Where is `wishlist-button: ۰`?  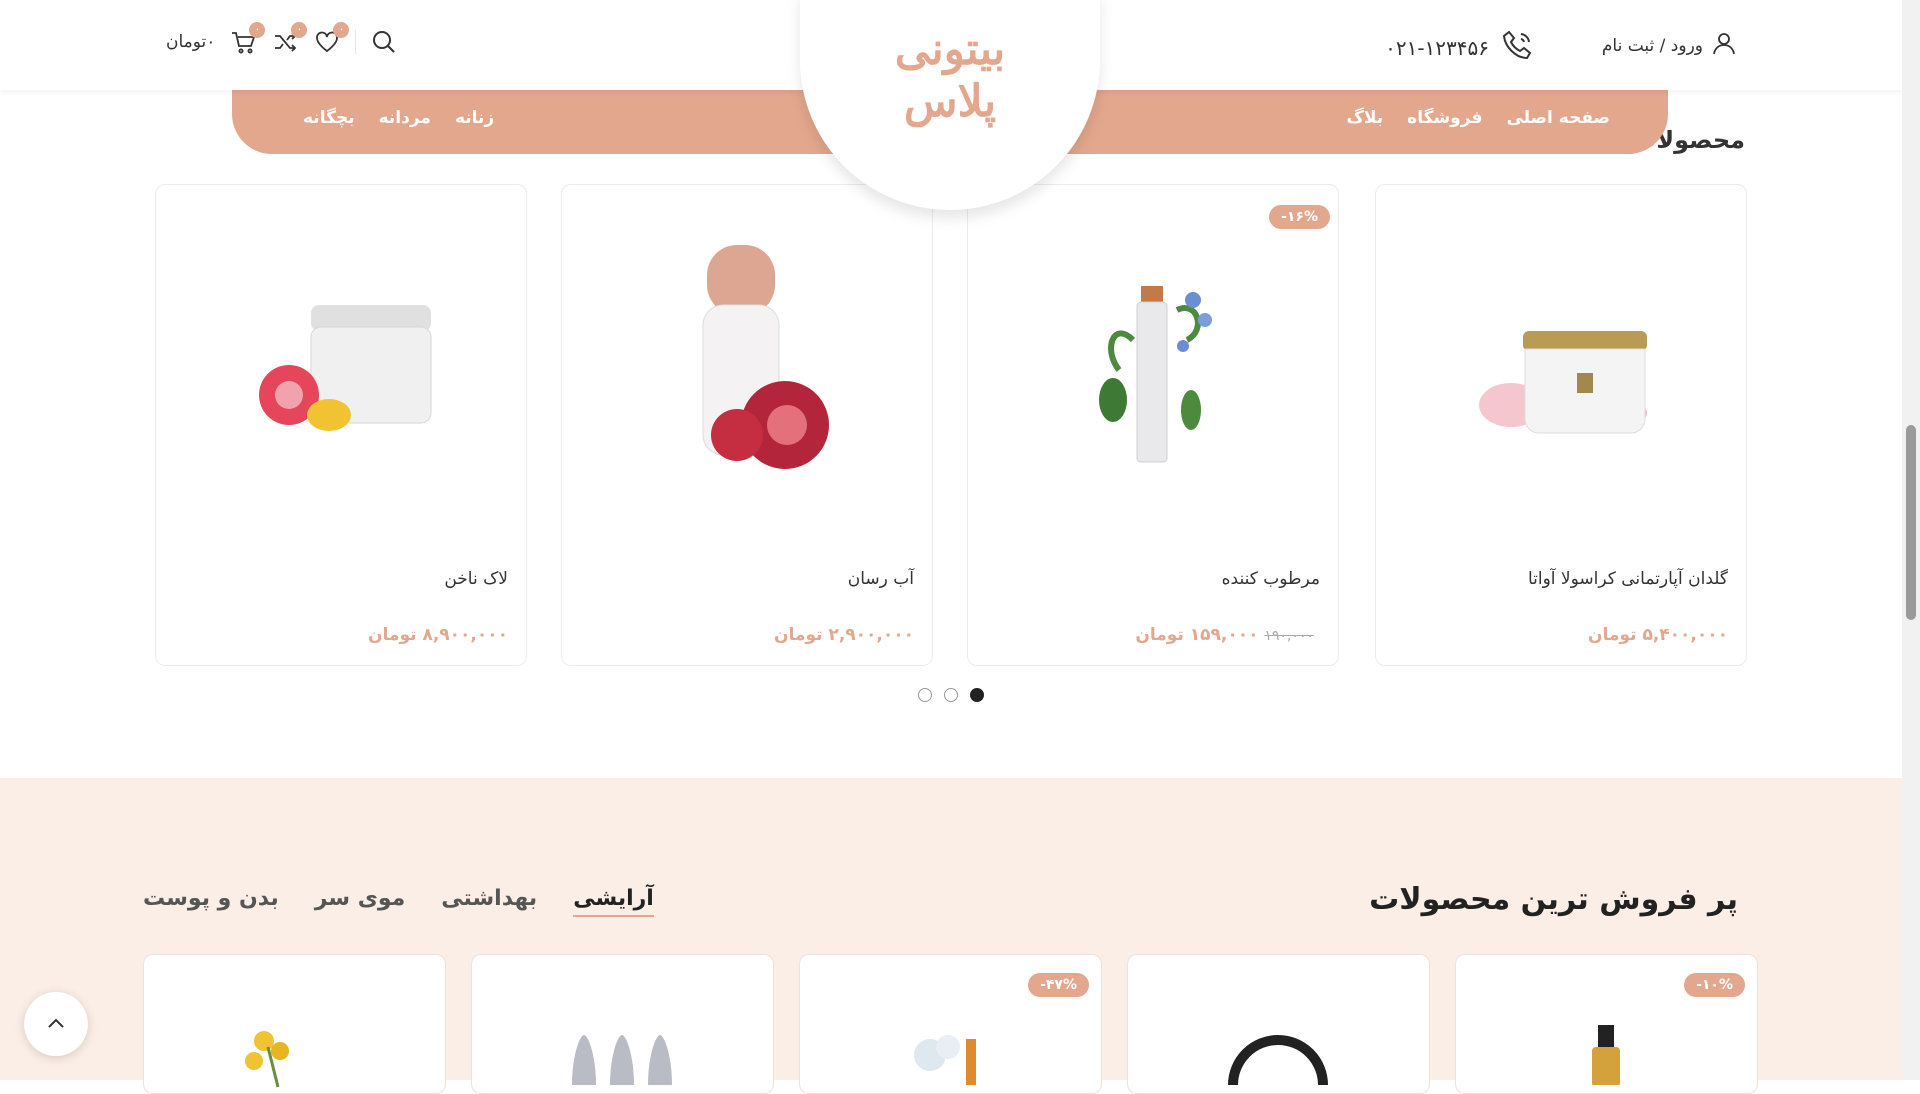
wishlist-button: ۰ is located at coordinates (331, 39).